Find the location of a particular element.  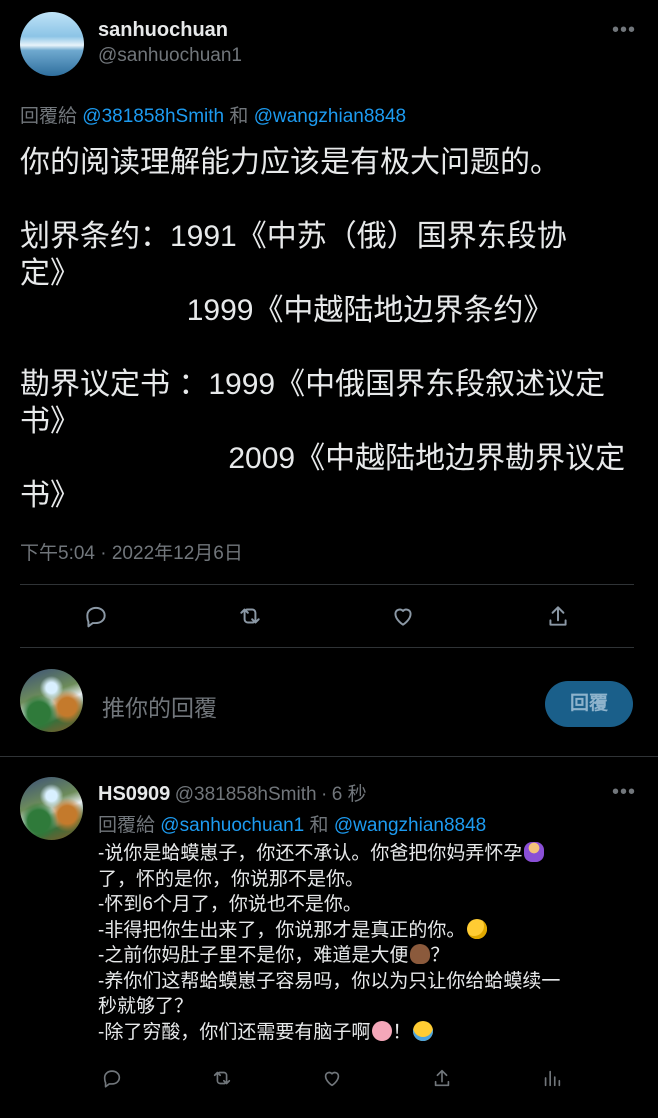

tweet-line: 勘界议定书 ：1999《中俄国界东段叙述议定 is located at coordinates (313, 384).